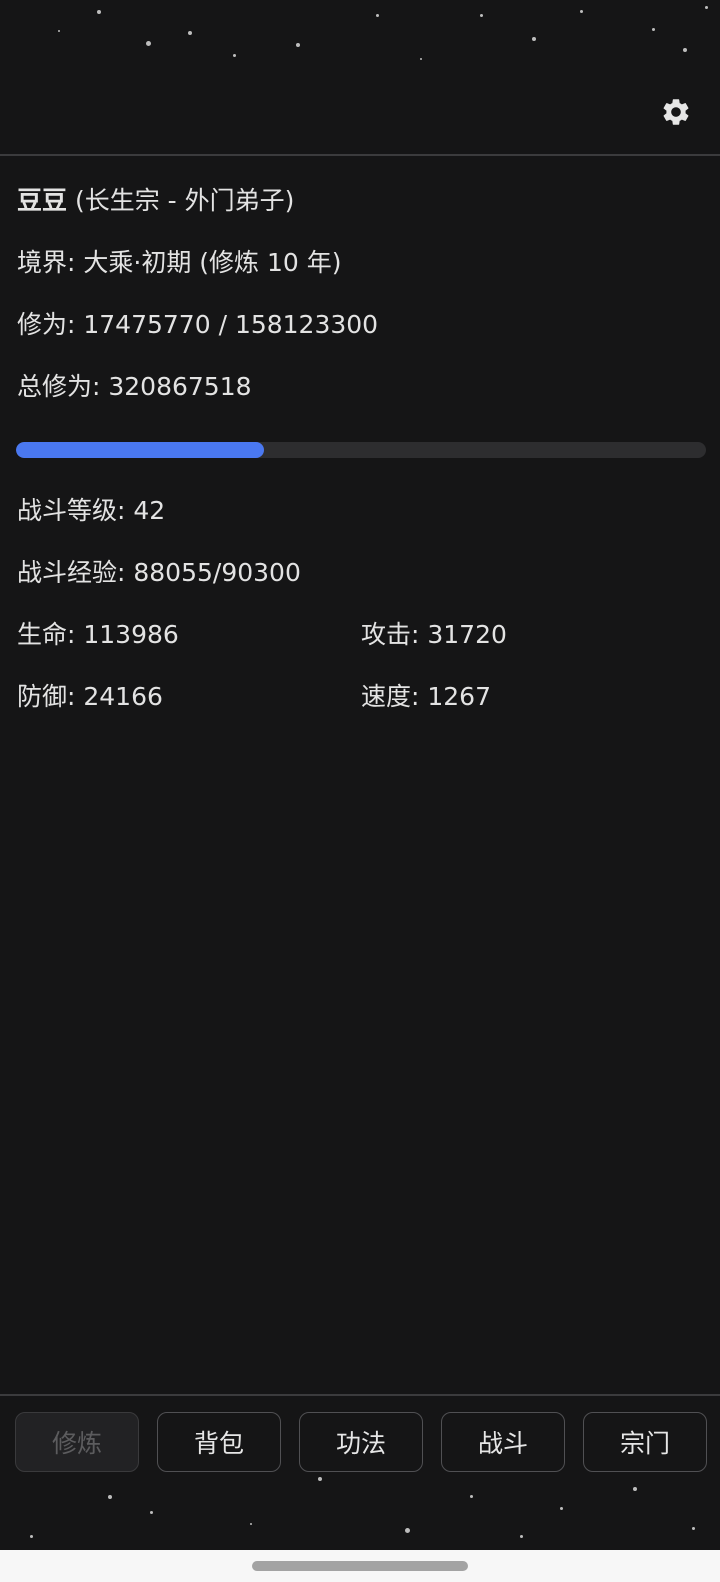 The image size is (720, 1582). I want to click on attack-label: 攻击:, so click(394, 634).